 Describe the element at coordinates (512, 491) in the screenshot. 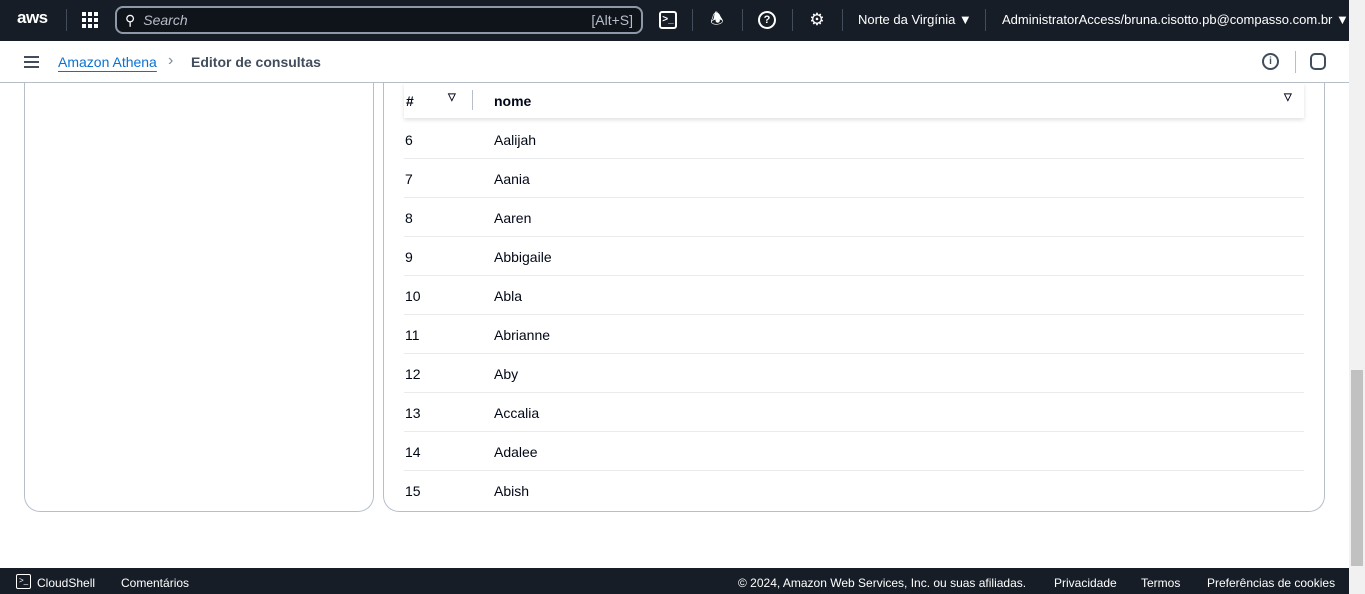

I see `cell-nome: Abish` at that location.